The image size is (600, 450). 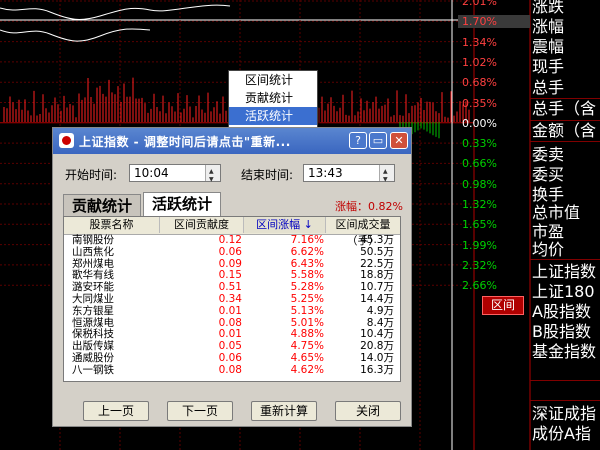 I want to click on menu-item-contribution-stats: 贡献统计, so click(x=273, y=98).